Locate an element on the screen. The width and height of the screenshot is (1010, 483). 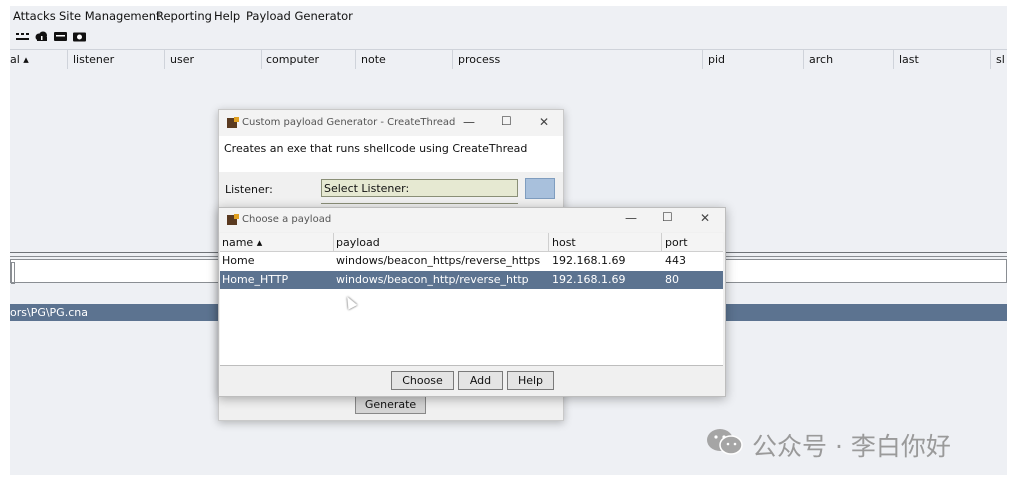
col-payload: payload is located at coordinates (358, 242).